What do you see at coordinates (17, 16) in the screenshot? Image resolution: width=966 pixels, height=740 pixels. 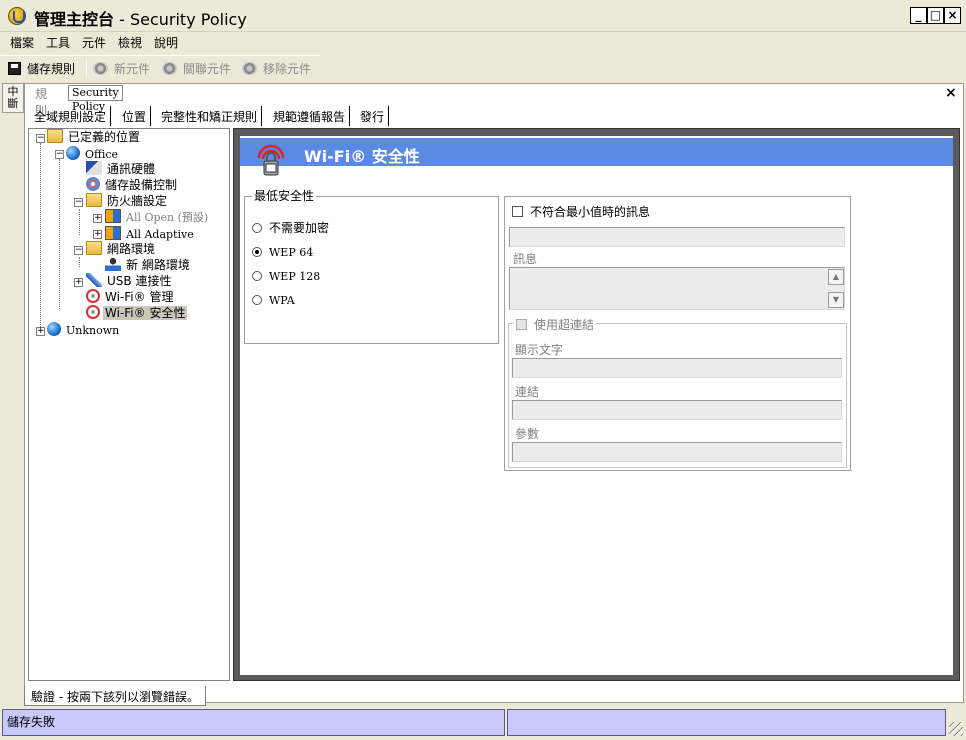 I see `app-icon` at bounding box center [17, 16].